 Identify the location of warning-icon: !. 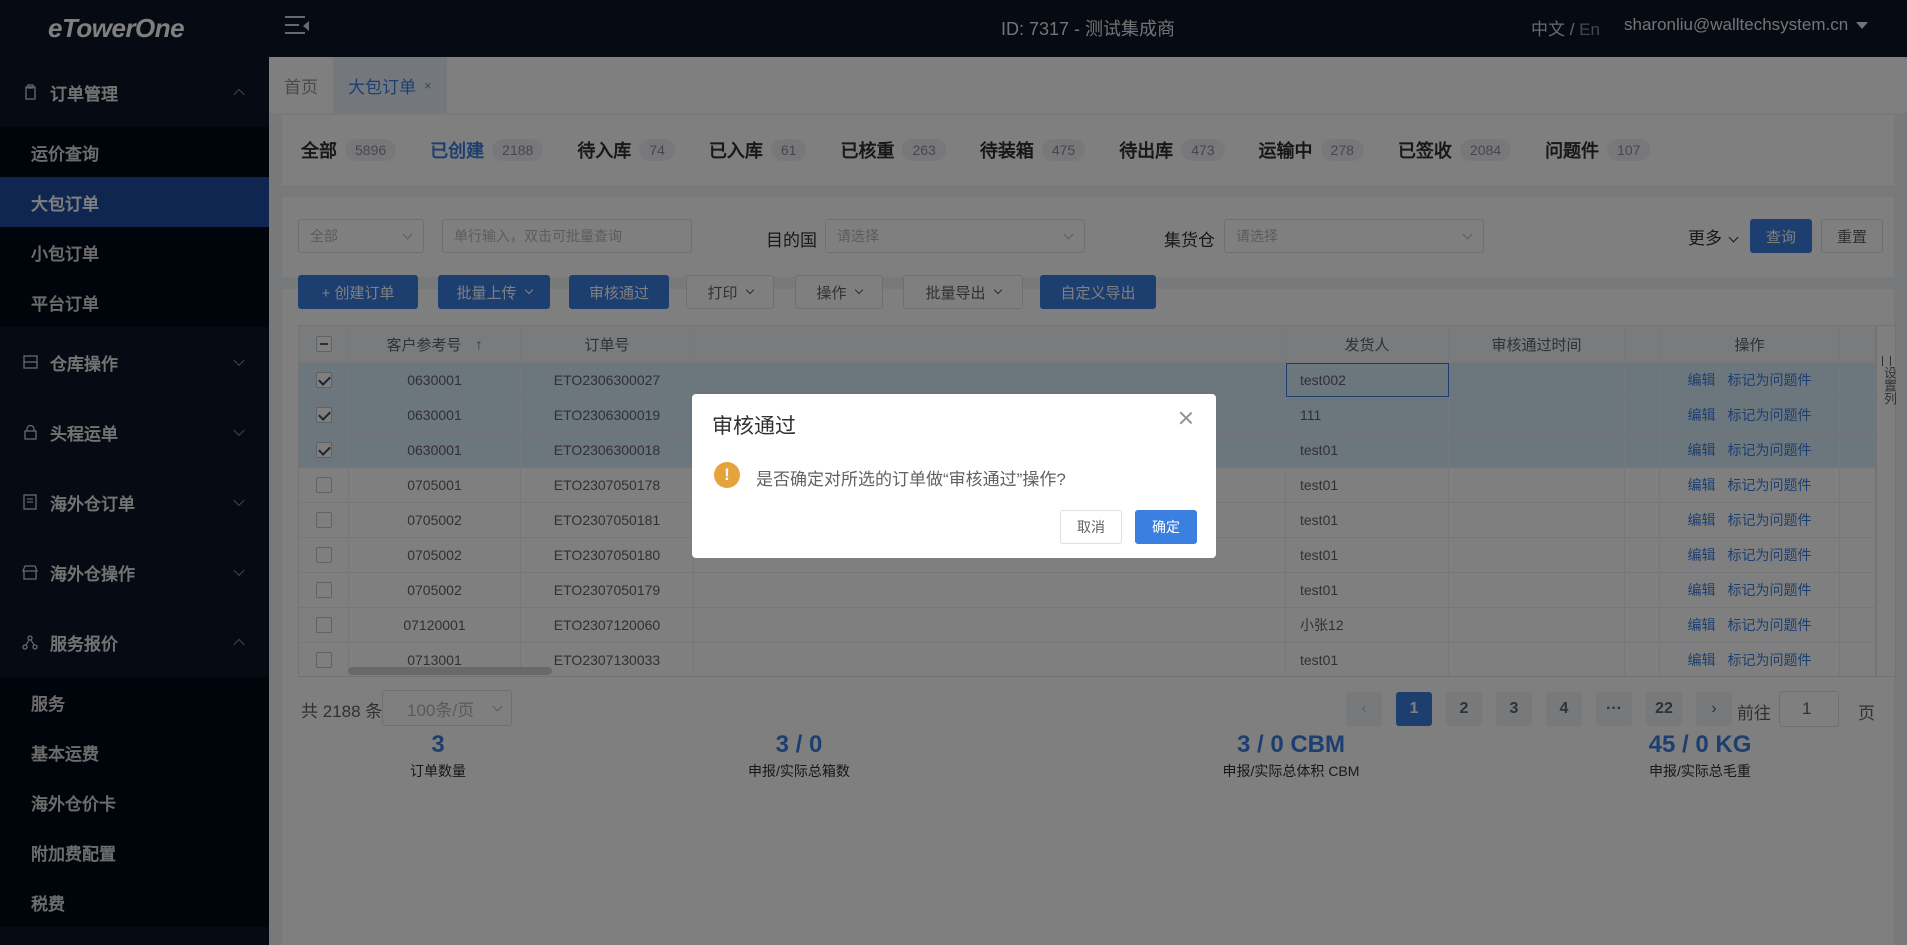
(727, 475).